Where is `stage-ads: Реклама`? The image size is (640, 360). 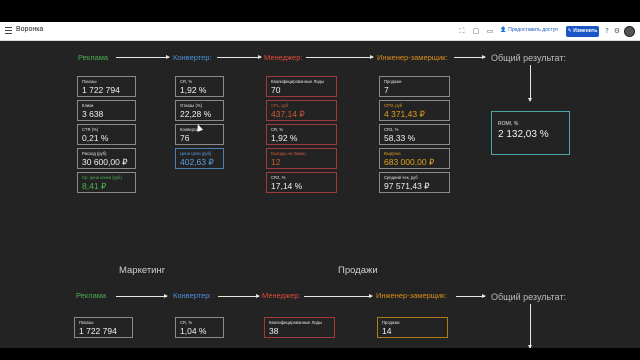
stage-ads: Реклама is located at coordinates (93, 57).